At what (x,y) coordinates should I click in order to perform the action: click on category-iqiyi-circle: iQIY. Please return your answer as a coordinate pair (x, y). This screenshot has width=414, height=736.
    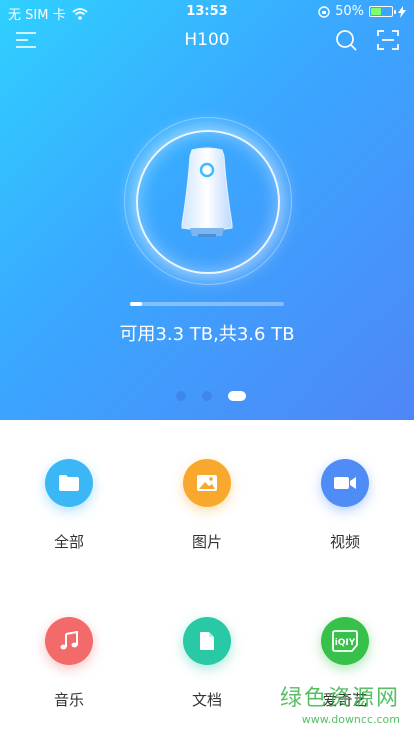
    Looking at the image, I should click on (345, 641).